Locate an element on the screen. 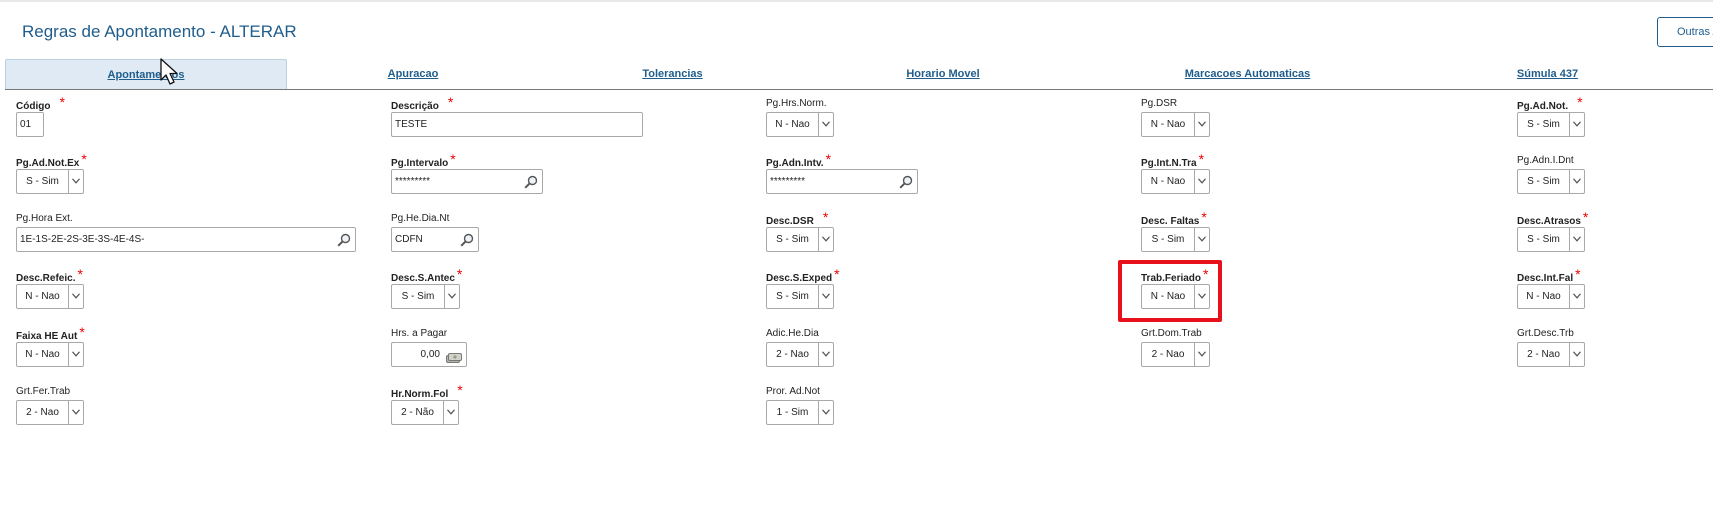 Image resolution: width=1713 pixels, height=505 pixels. field-pg-int-n-tra: Pg.Int.N.Tra * N - Nao is located at coordinates (1175, 173).